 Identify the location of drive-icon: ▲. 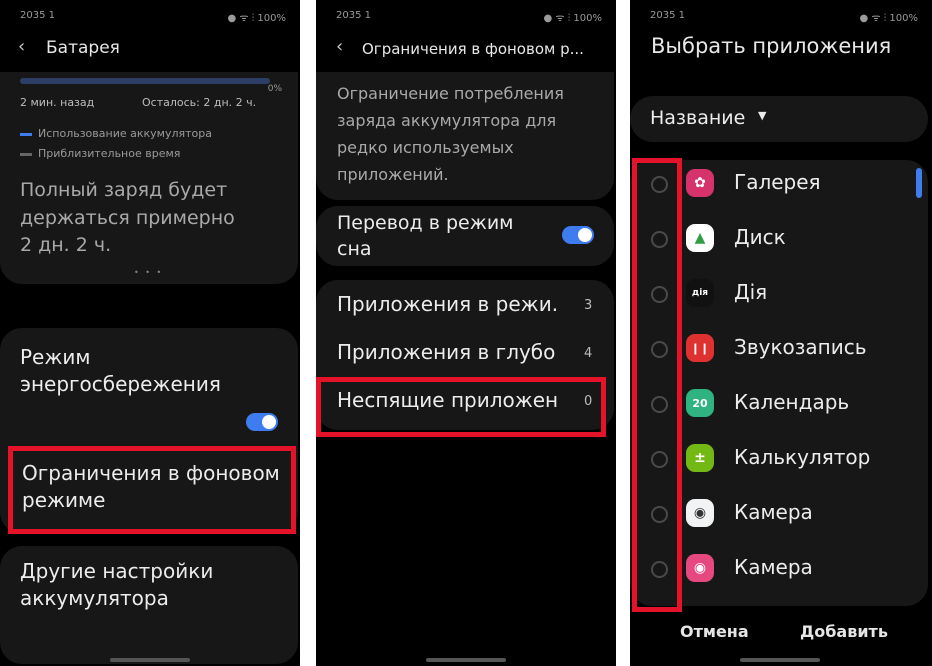
(700, 238).